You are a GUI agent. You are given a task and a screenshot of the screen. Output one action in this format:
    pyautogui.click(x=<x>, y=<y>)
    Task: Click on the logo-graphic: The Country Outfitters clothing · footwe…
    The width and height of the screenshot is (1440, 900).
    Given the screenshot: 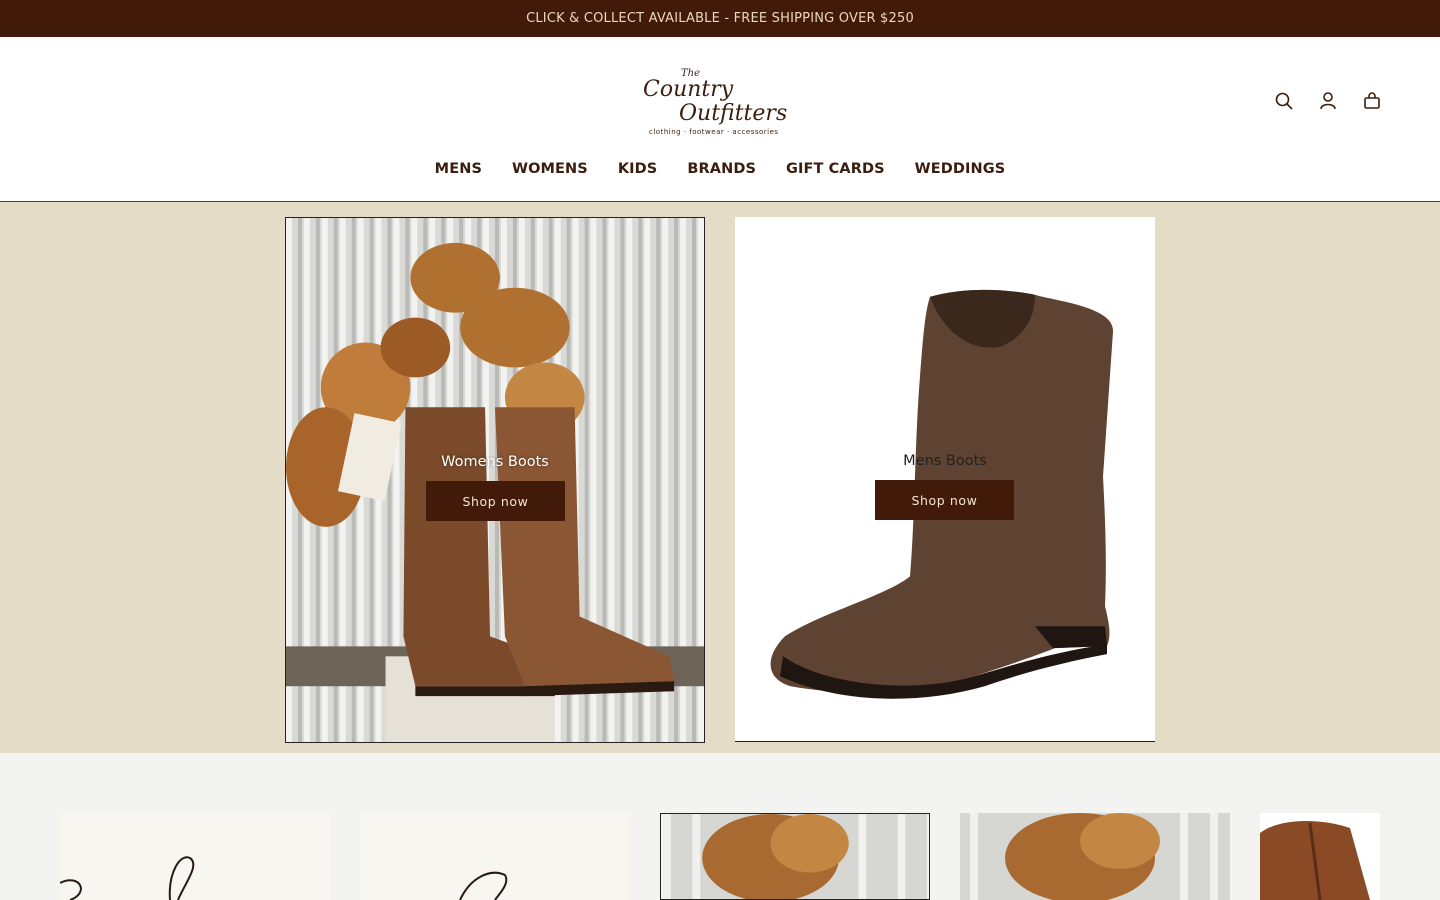 What is the action you would take?
    pyautogui.click(x=715, y=102)
    